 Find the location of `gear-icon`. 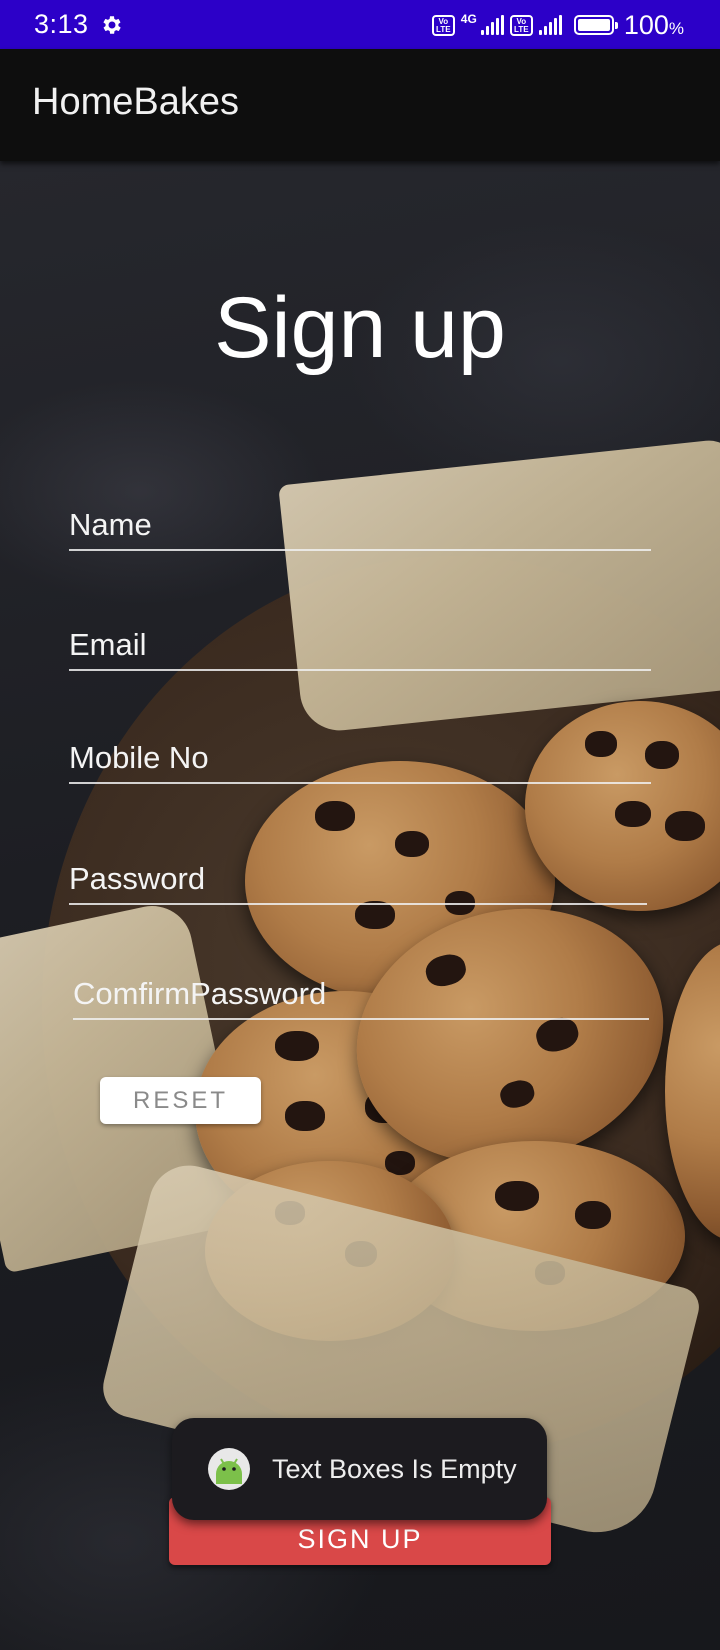

gear-icon is located at coordinates (112, 25).